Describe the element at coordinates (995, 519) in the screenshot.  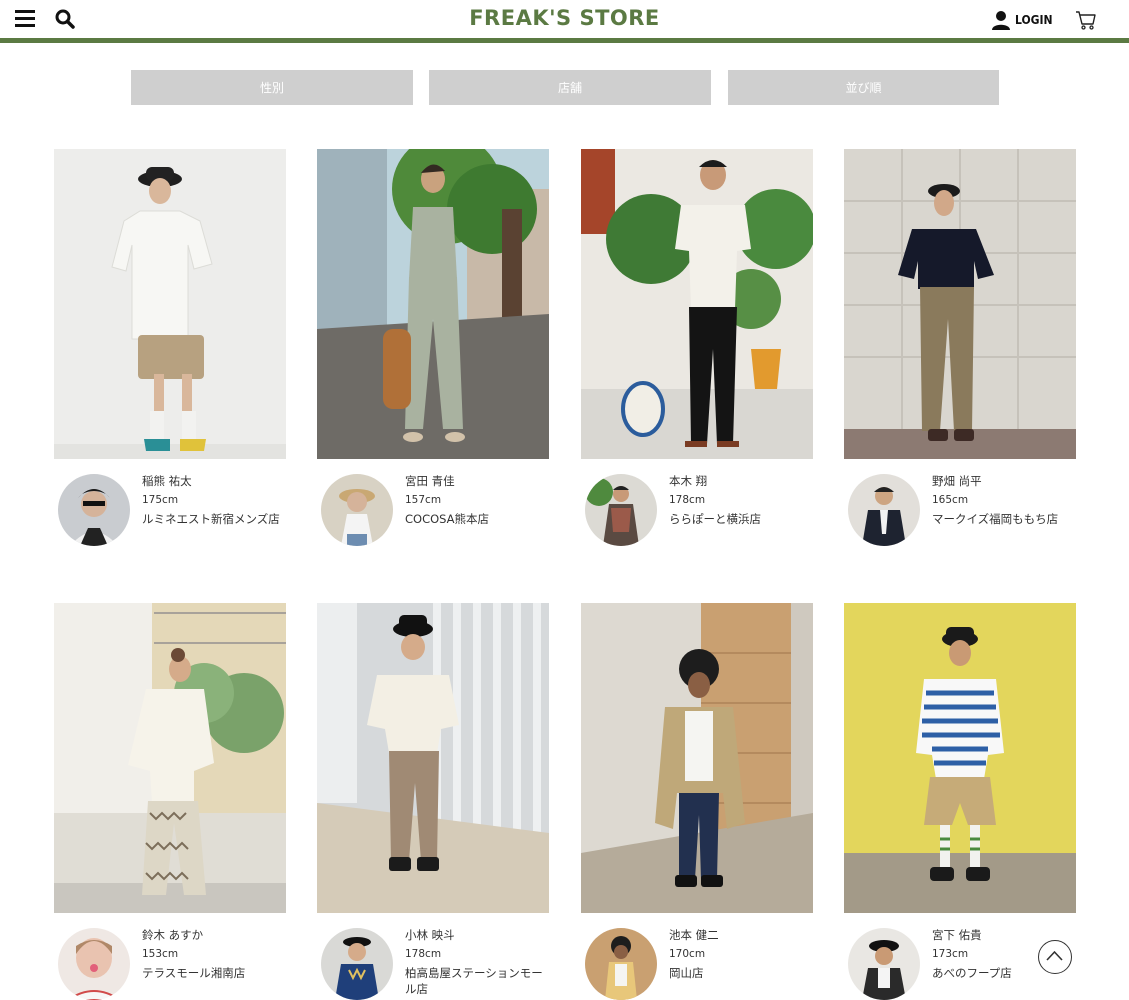
I see `staff-store: マークイズ福岡ももち店` at that location.